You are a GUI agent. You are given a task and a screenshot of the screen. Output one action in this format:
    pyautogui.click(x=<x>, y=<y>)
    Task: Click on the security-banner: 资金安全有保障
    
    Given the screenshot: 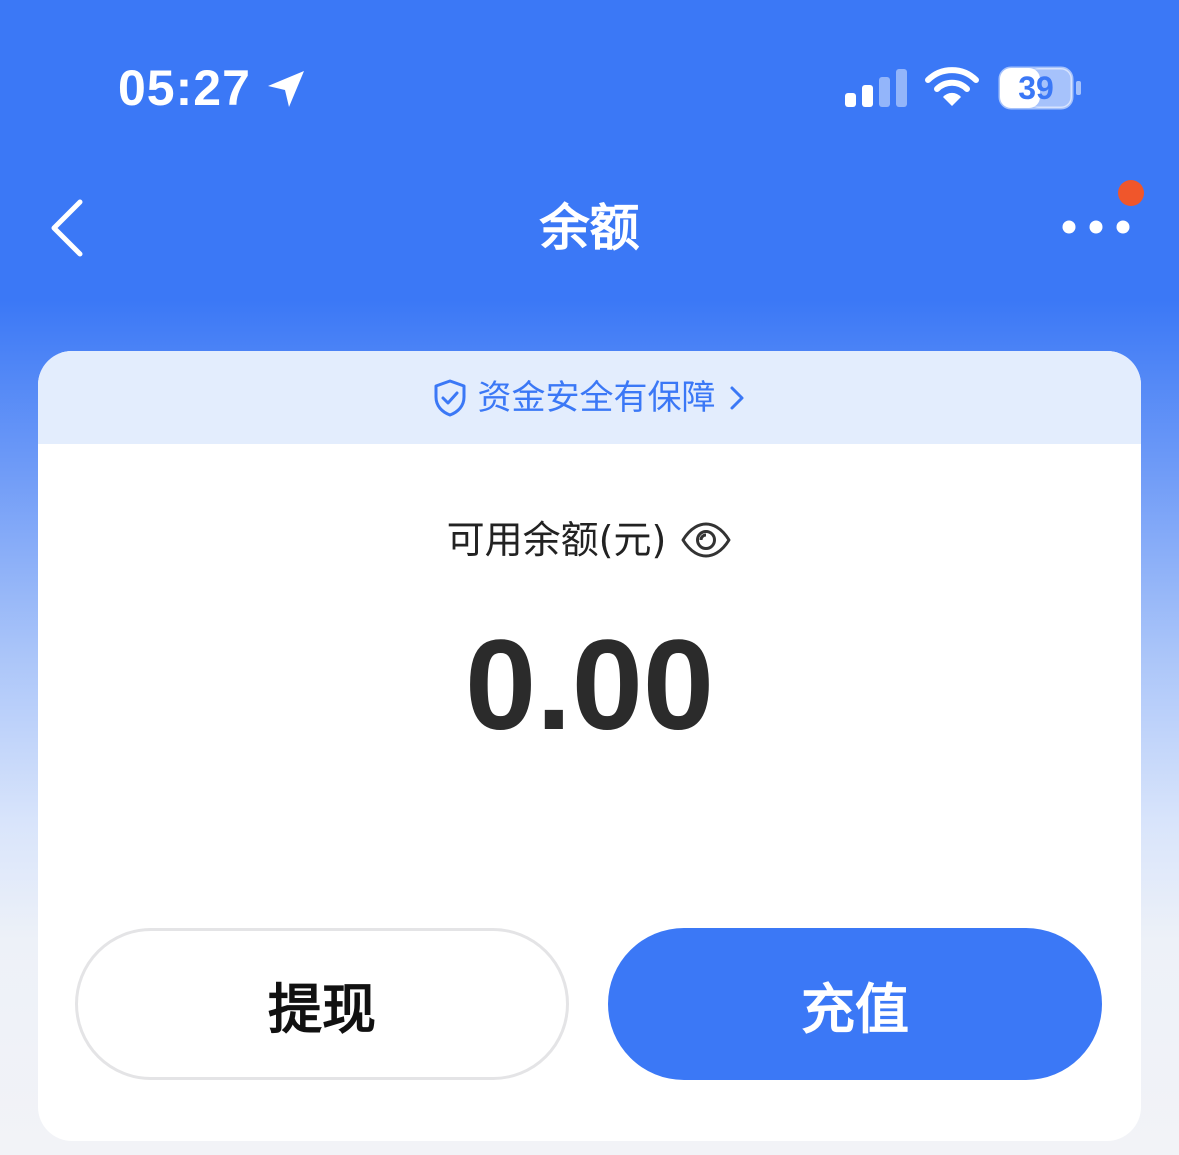 What is the action you would take?
    pyautogui.click(x=589, y=397)
    